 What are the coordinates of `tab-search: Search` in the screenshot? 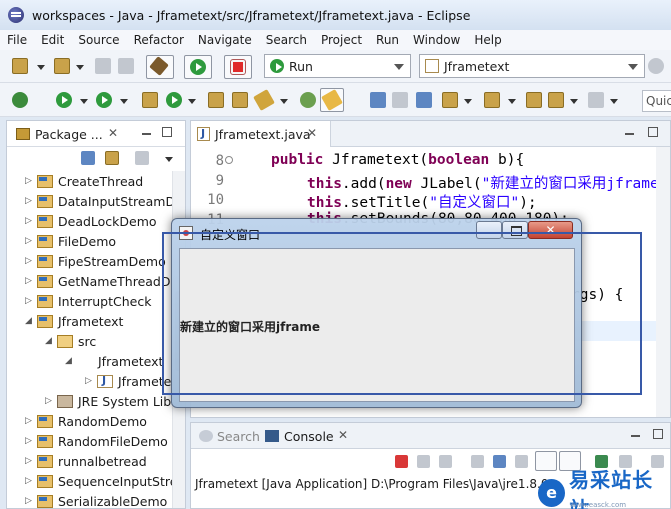 It's located at (238, 436).